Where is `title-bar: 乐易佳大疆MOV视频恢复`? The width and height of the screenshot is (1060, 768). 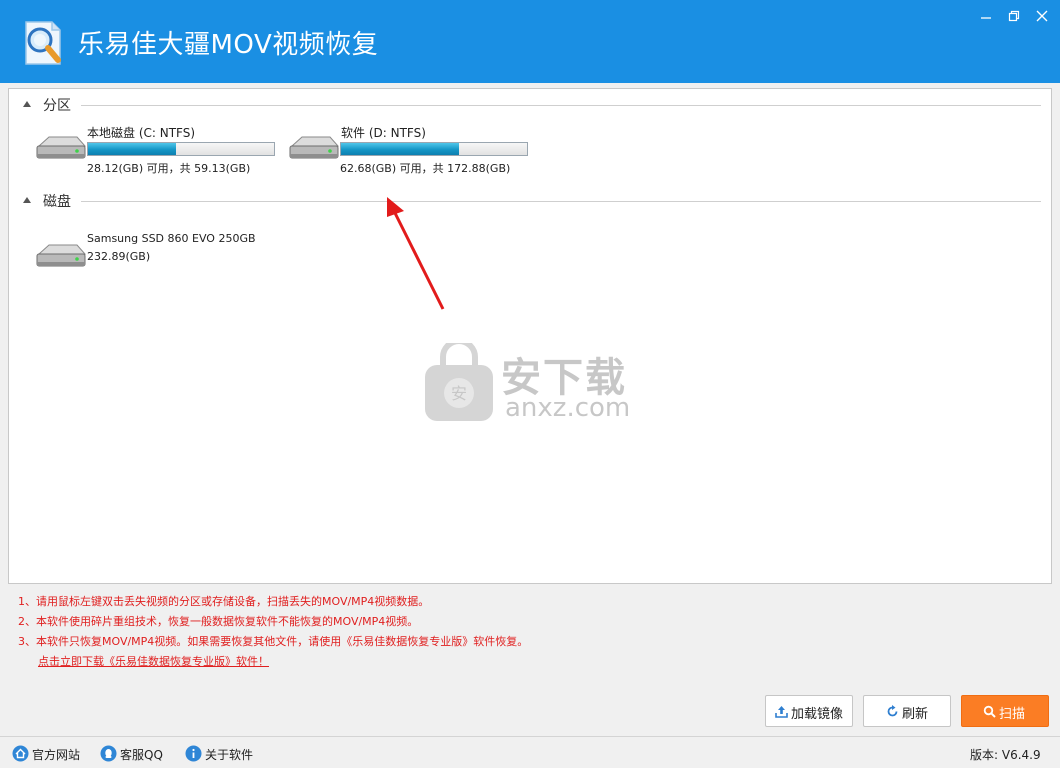
title-bar: 乐易佳大疆MOV视频恢复 is located at coordinates (530, 41).